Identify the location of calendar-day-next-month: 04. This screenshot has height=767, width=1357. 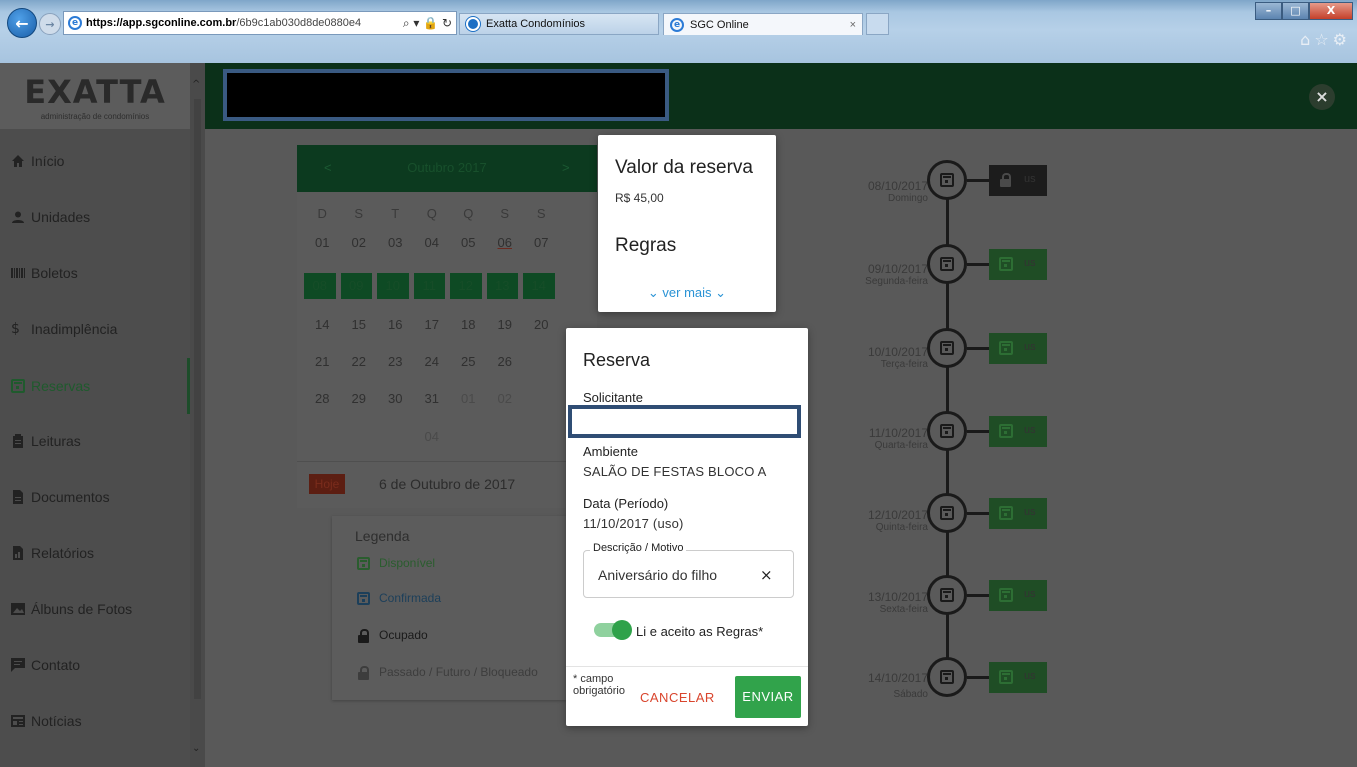
(432, 437).